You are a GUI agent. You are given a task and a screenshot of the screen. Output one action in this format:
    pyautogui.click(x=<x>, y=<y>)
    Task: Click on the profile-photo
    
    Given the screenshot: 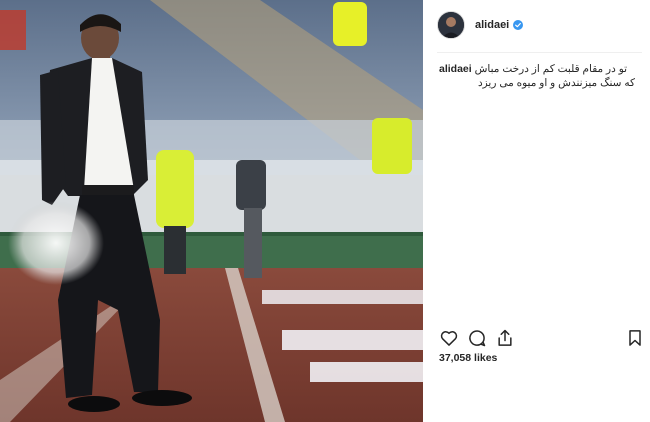 What is the action you would take?
    pyautogui.click(x=451, y=25)
    